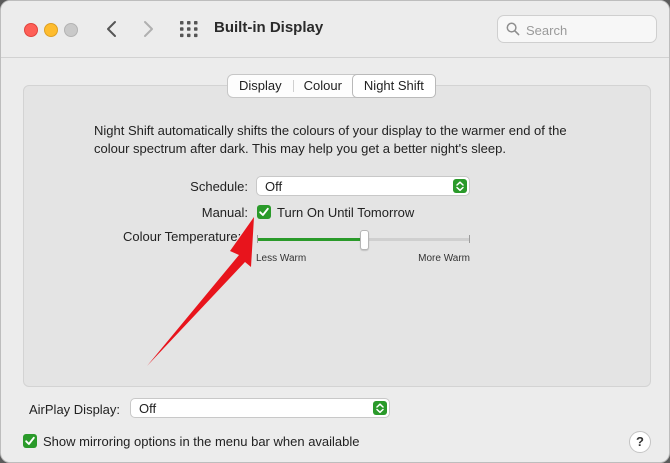 This screenshot has width=670, height=463. I want to click on search-field, so click(577, 29).